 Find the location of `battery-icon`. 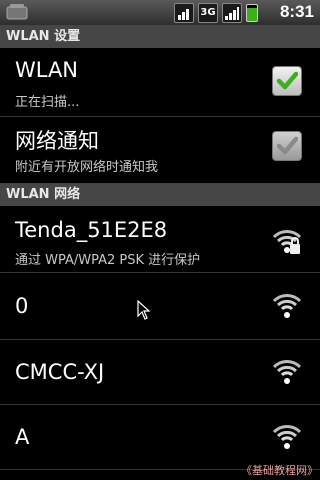

battery-icon is located at coordinates (252, 13).